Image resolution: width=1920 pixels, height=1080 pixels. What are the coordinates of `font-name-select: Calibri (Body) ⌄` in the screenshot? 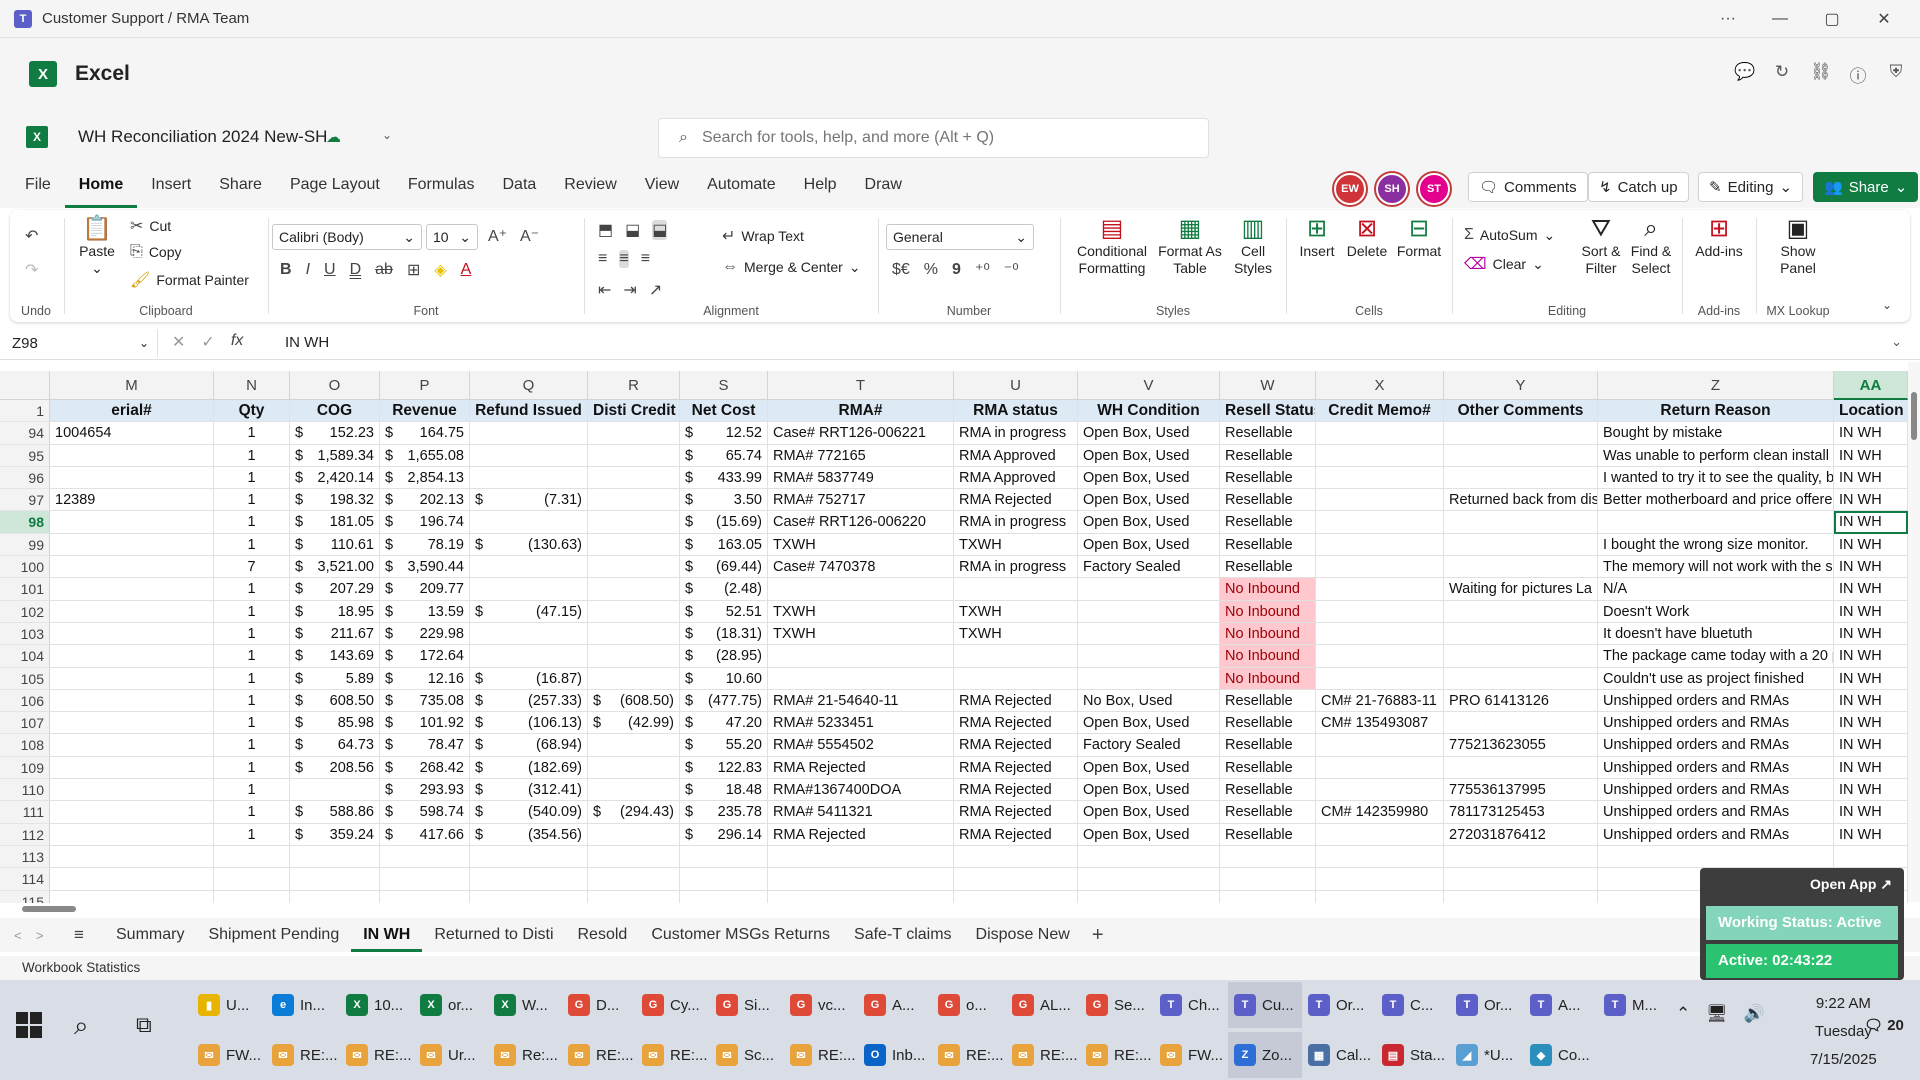 It's located at (347, 237).